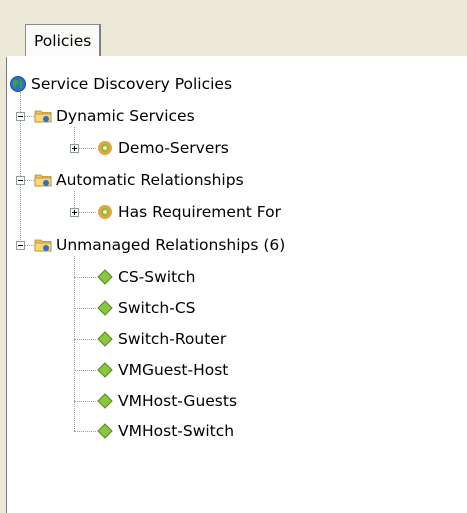 Image resolution: width=467 pixels, height=513 pixels. I want to click on tree-node-vmguest-host: VMGuest-Host, so click(162, 370).